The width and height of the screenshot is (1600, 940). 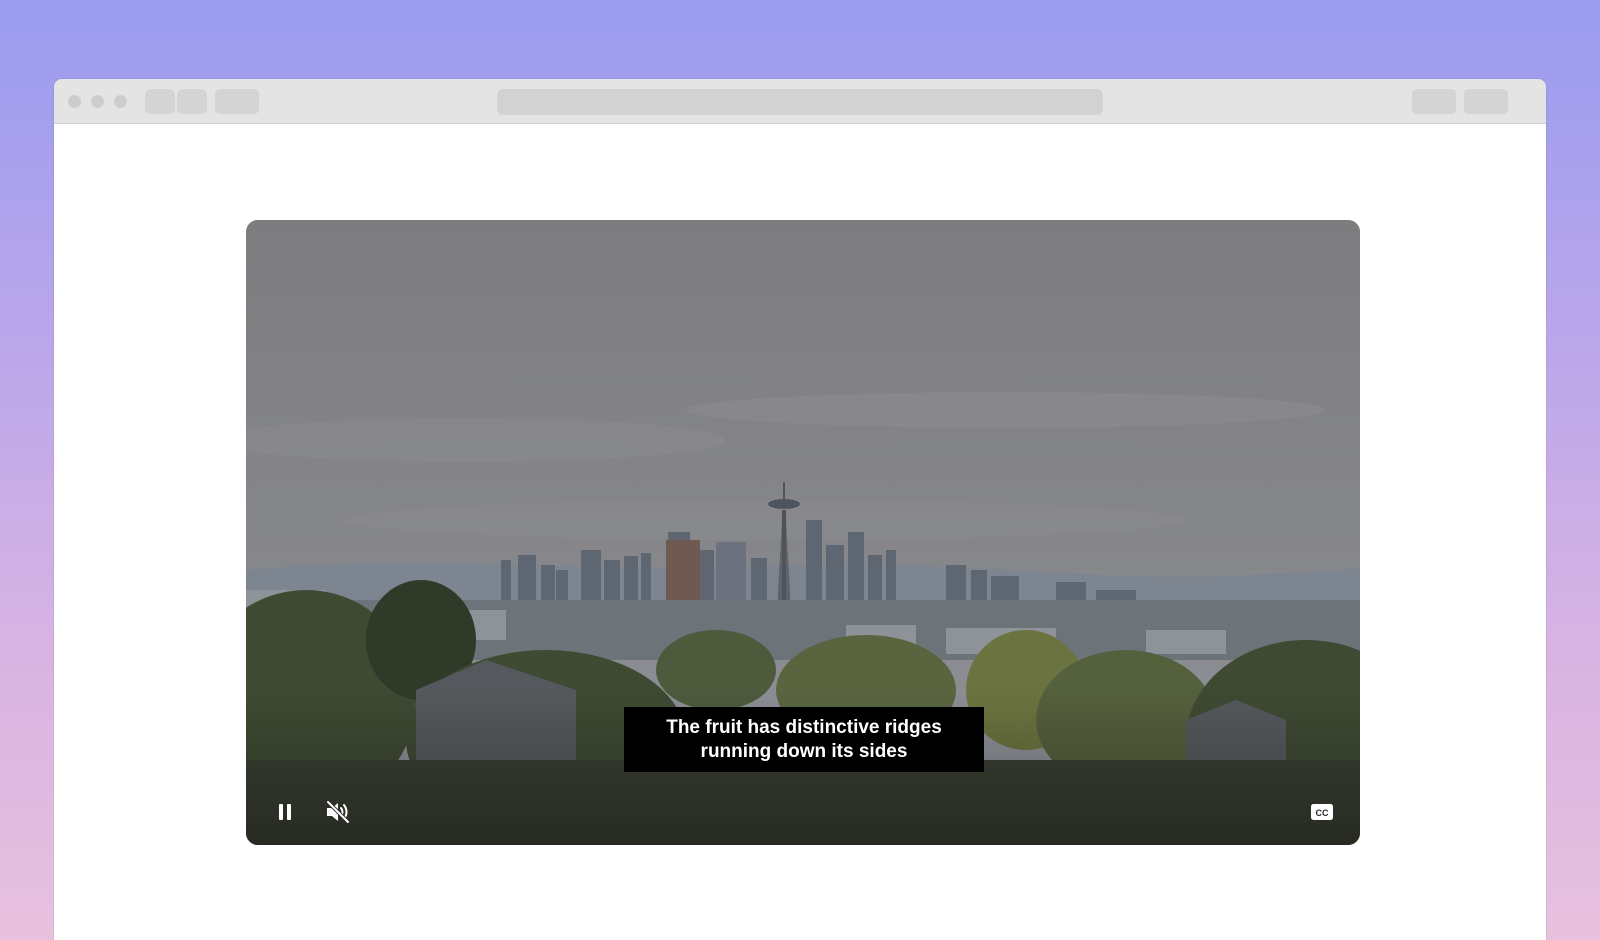 I want to click on caption-line: The fruit has distinctive ridges, so click(x=804, y=727).